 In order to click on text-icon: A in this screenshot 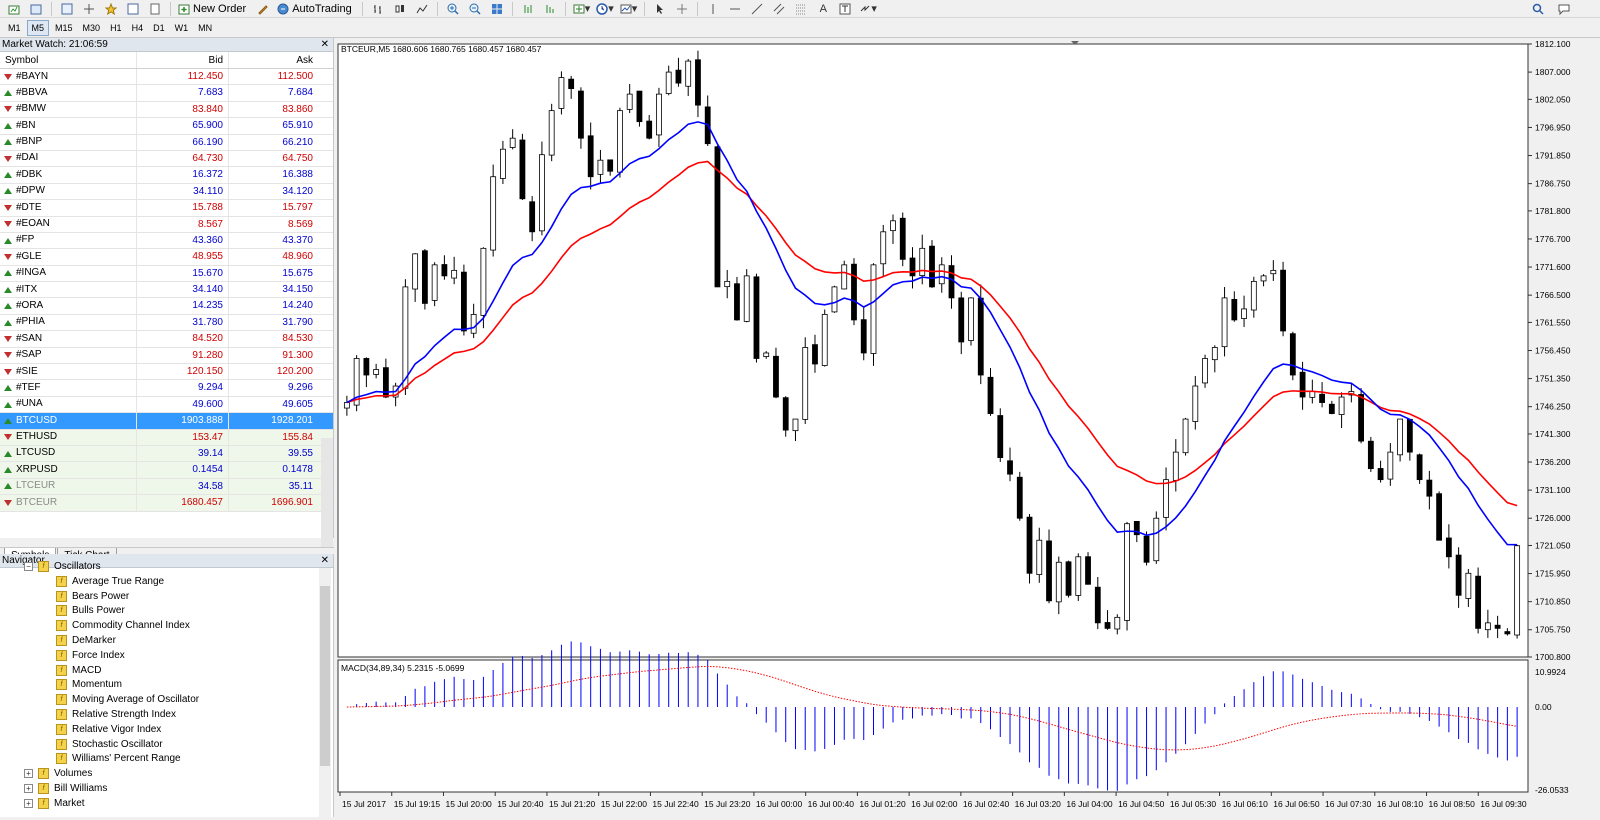, I will do `click(823, 9)`.